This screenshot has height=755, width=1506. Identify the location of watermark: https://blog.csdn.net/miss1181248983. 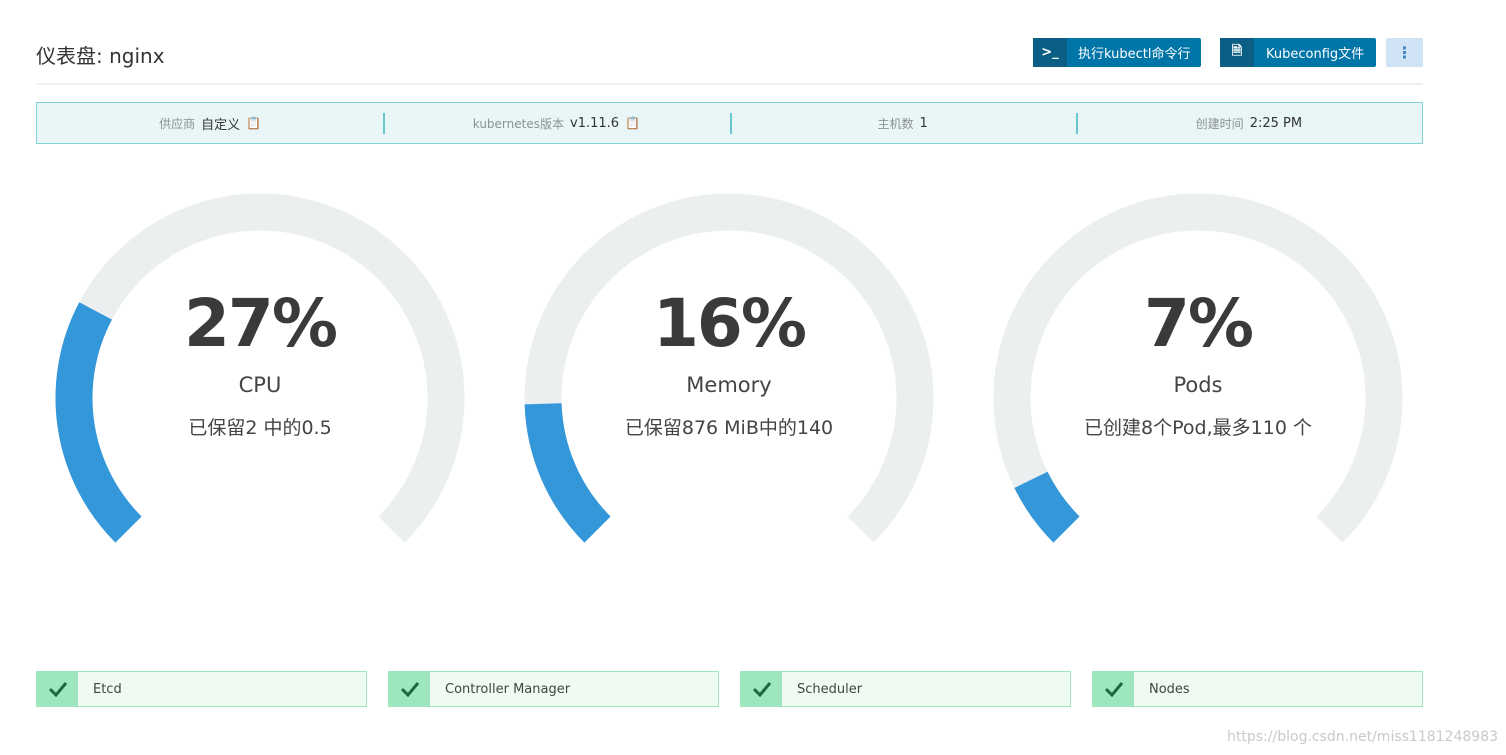
(1362, 737).